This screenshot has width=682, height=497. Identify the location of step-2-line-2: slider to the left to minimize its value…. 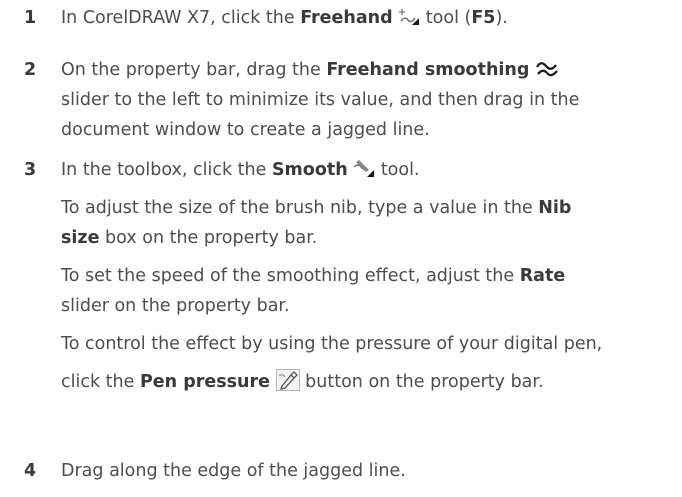
(320, 100).